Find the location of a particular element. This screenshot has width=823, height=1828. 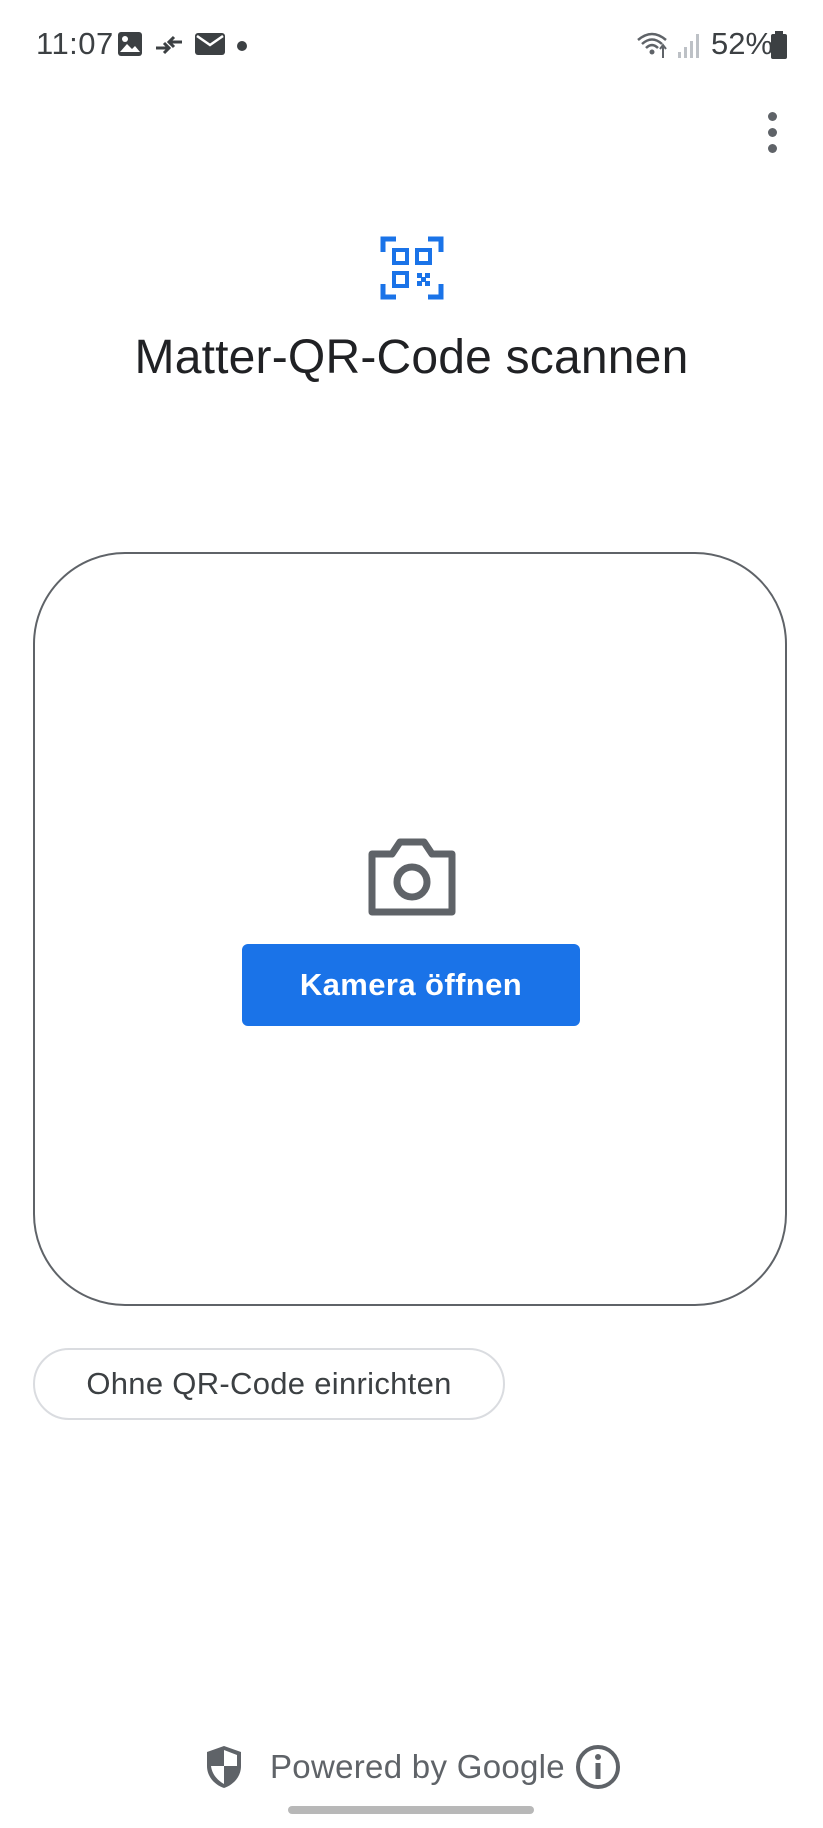

image-icon is located at coordinates (130, 44).